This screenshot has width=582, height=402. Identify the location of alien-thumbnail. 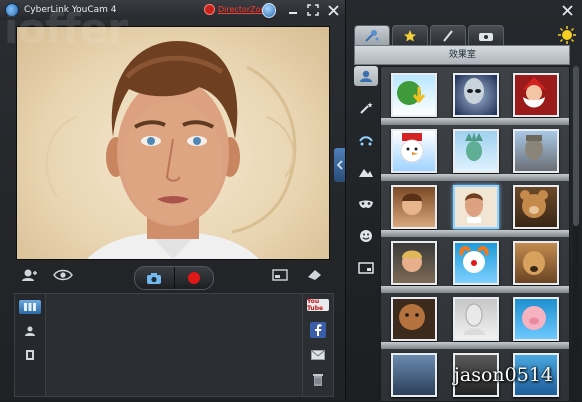
(476, 95).